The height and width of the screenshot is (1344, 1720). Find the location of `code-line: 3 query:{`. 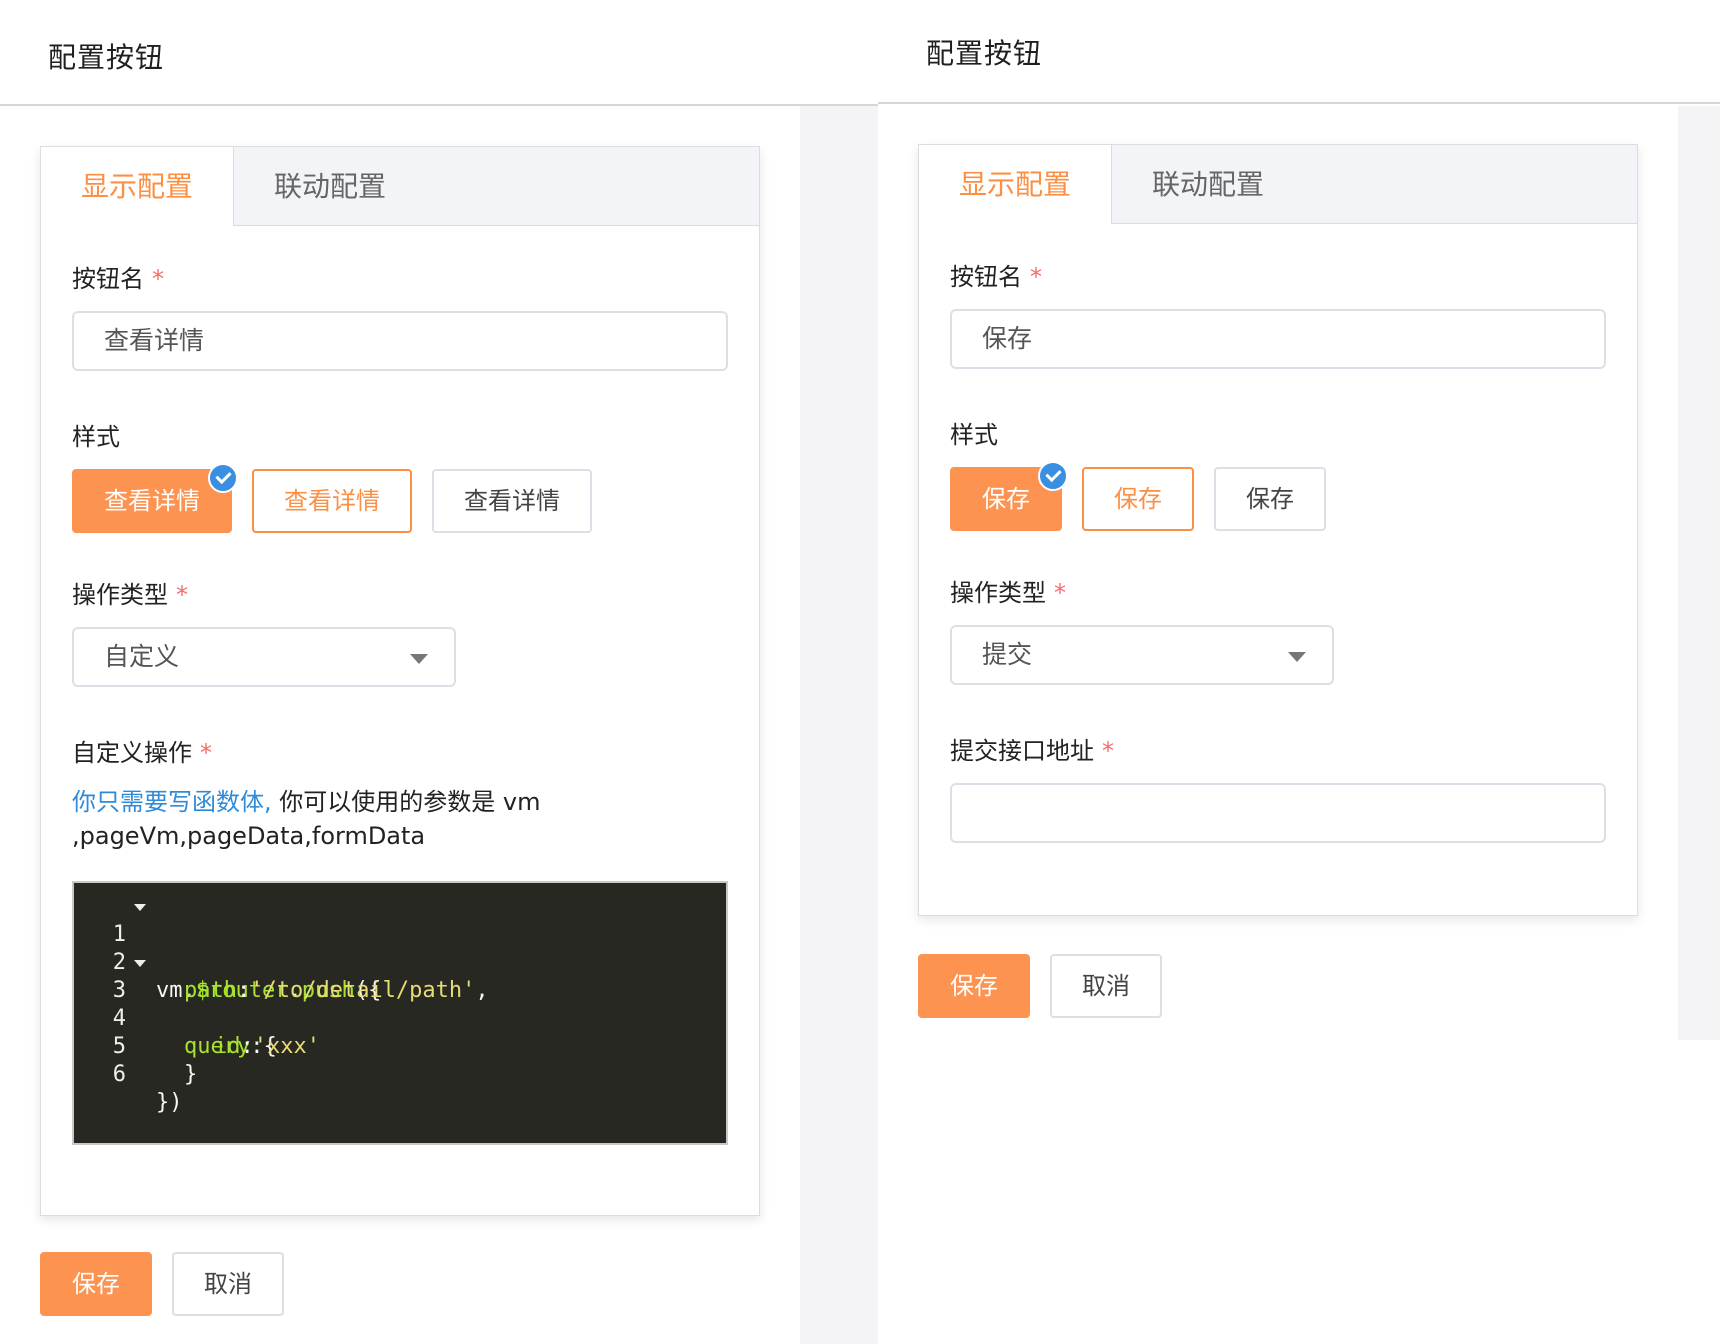

code-line: 3 query:{ is located at coordinates (400, 1004).